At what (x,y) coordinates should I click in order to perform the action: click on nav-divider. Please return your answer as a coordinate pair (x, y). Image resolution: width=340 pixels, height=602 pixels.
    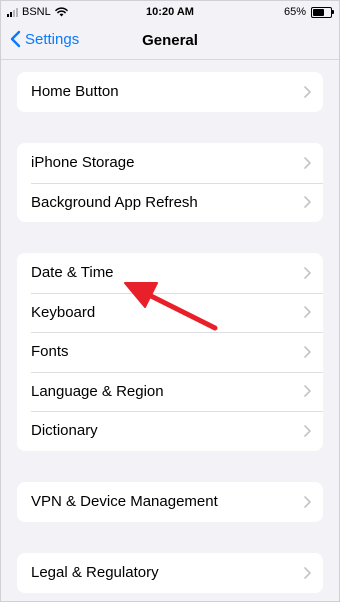
    Looking at the image, I should click on (170, 59).